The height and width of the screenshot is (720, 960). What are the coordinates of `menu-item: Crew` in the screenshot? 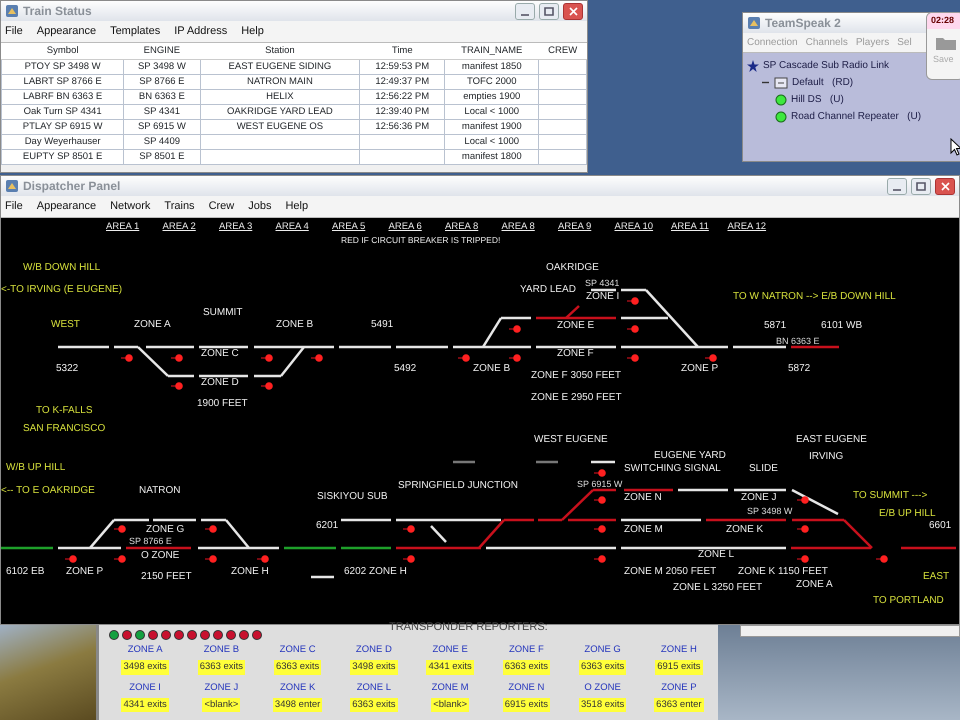 It's located at (221, 206).